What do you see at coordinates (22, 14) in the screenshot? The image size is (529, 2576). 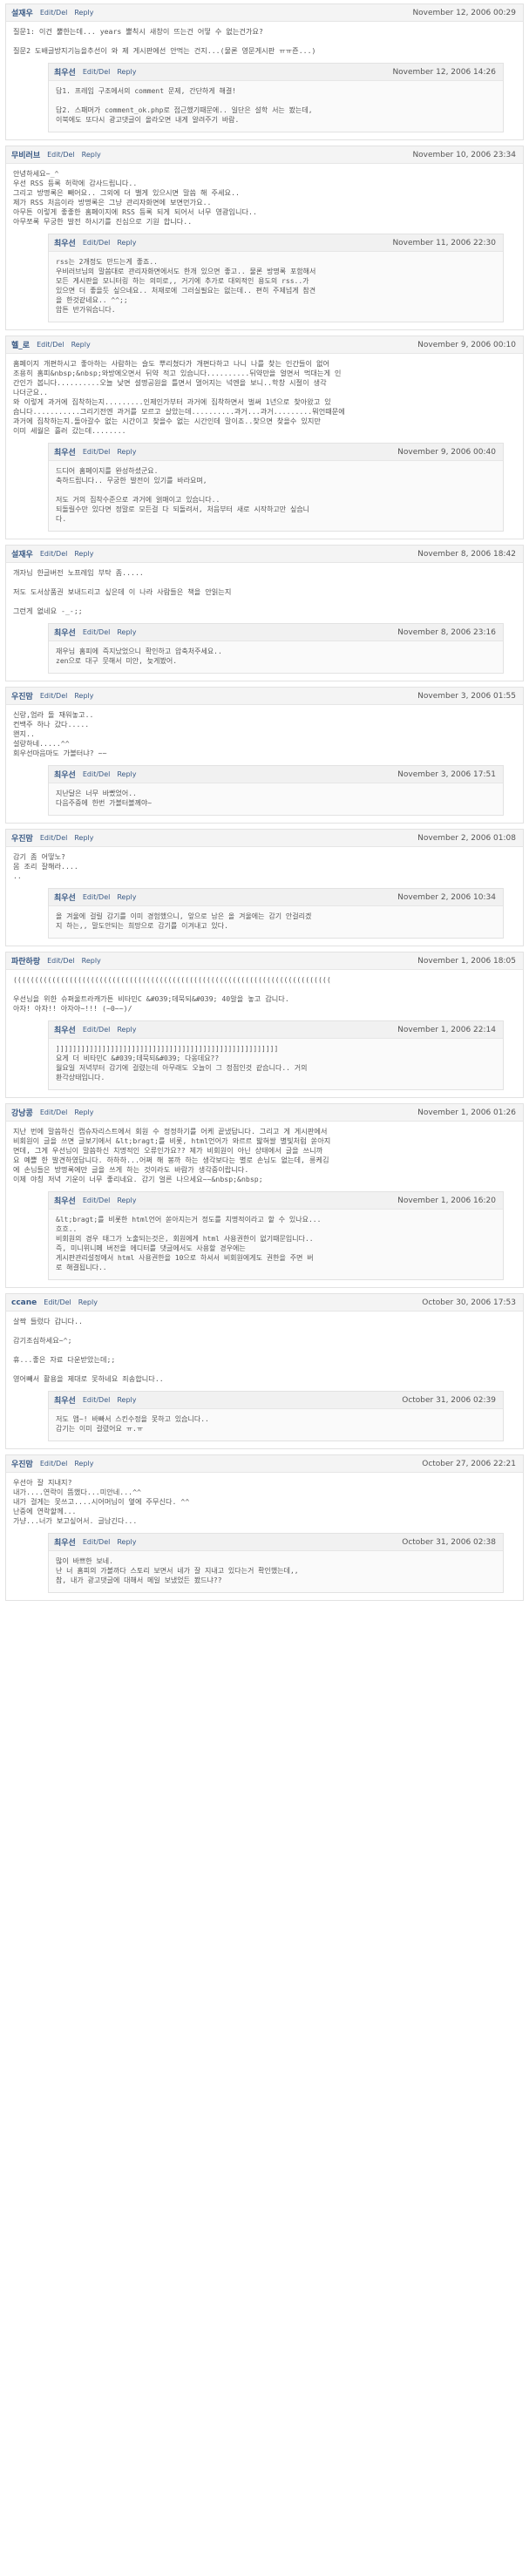 I see `author-name: 설재우` at bounding box center [22, 14].